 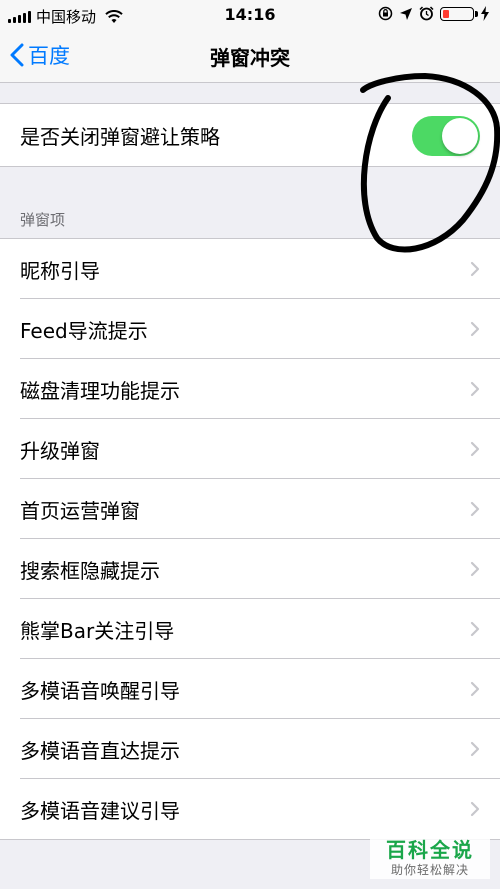 What do you see at coordinates (250, 509) in the screenshot?
I see `list-item: 首页运营弹窗` at bounding box center [250, 509].